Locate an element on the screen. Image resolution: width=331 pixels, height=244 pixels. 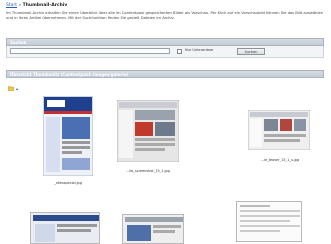
search-bar: Nur Unterordner Suchen is located at coordinates (165, 52).